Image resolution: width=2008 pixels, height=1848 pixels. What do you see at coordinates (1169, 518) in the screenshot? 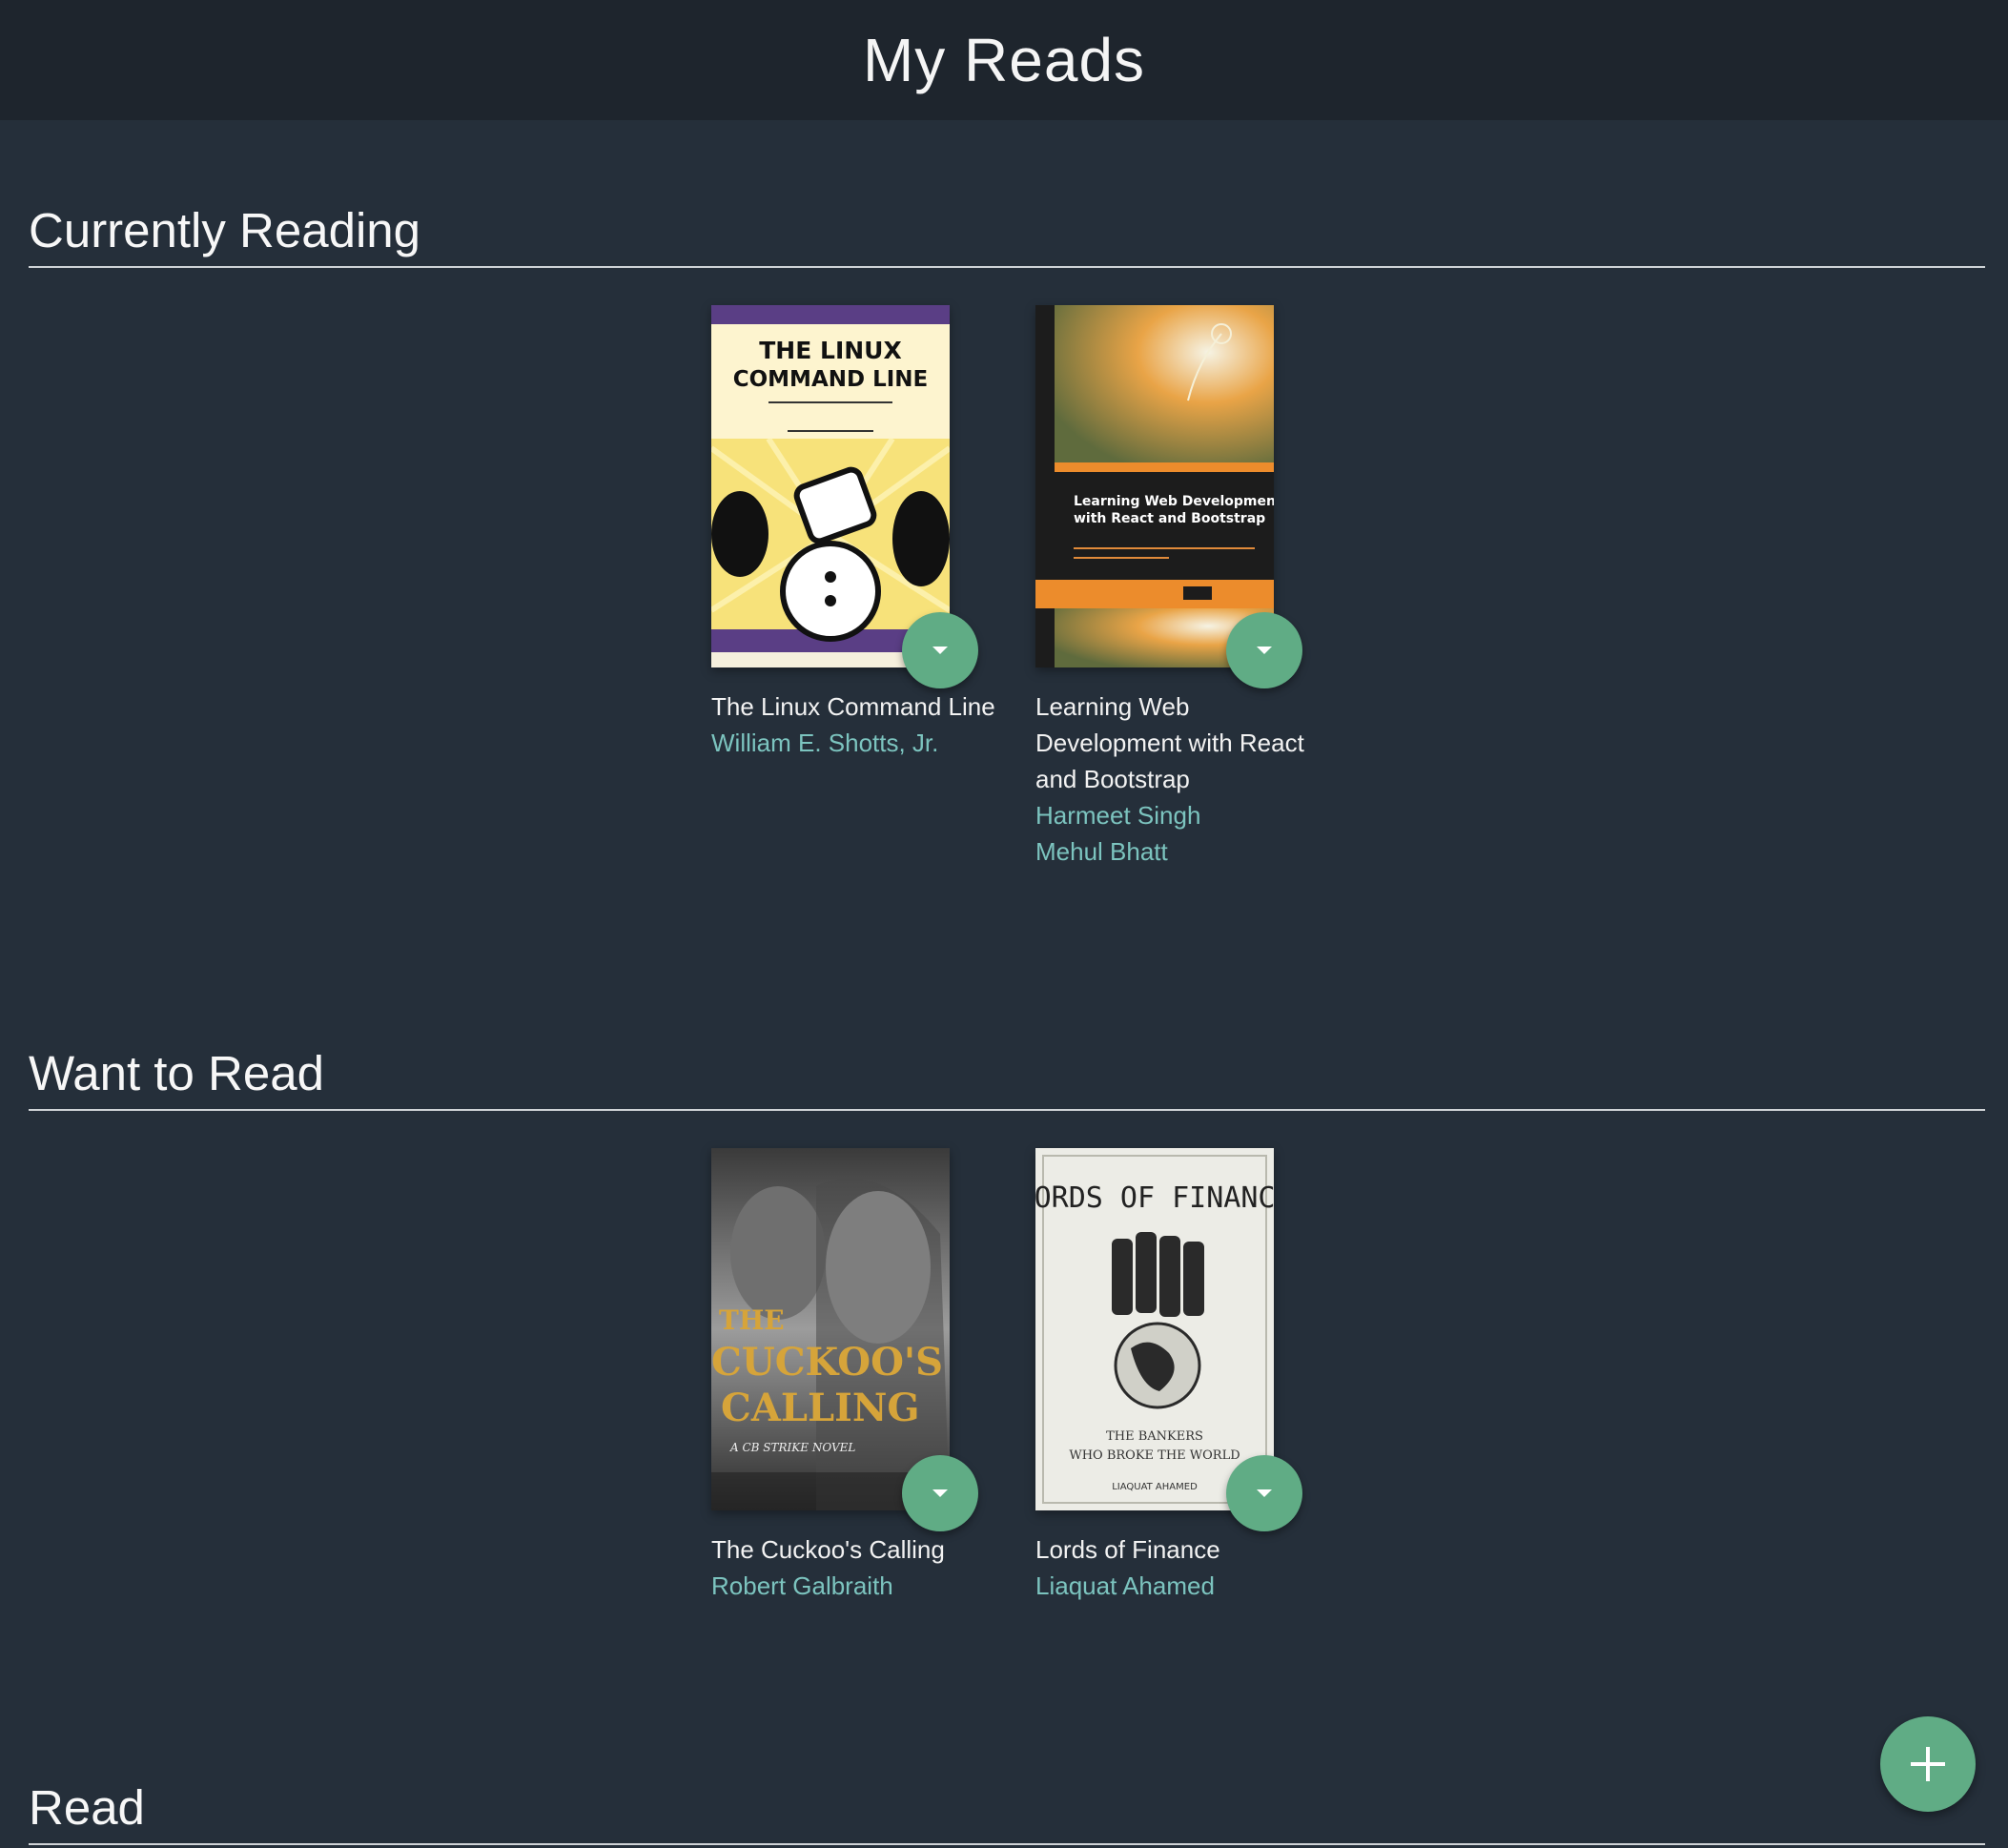
I see `svg-text: with React and Bootstrap` at bounding box center [1169, 518].